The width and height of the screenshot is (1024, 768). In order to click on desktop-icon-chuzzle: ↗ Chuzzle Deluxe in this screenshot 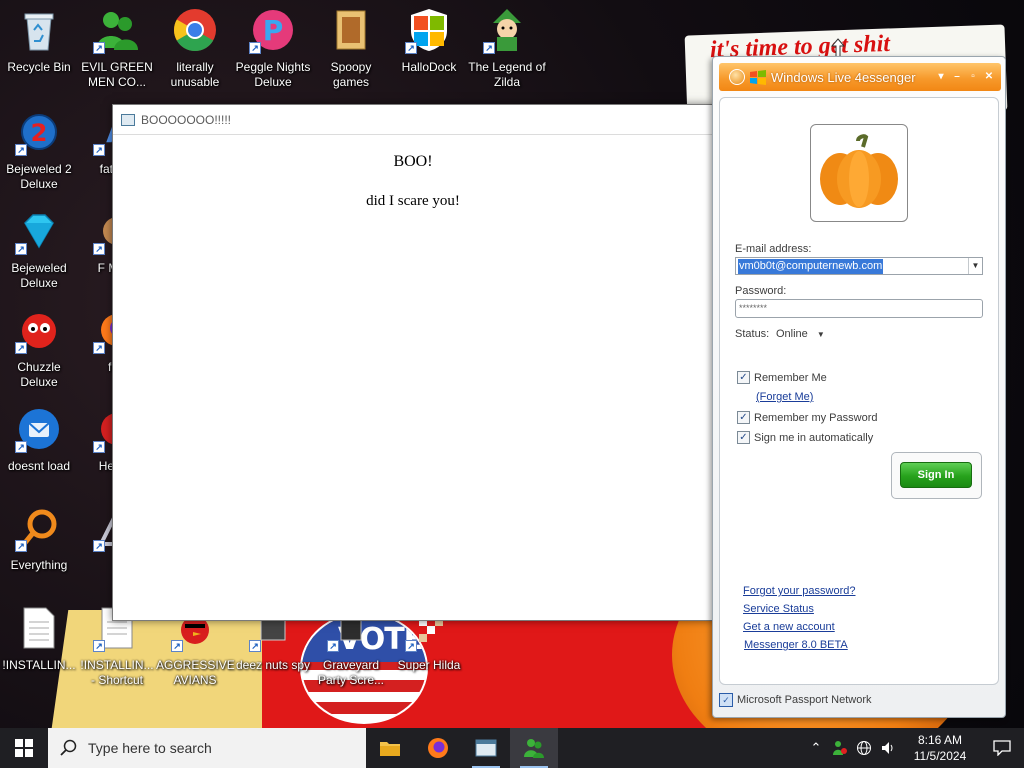, I will do `click(39, 348)`.